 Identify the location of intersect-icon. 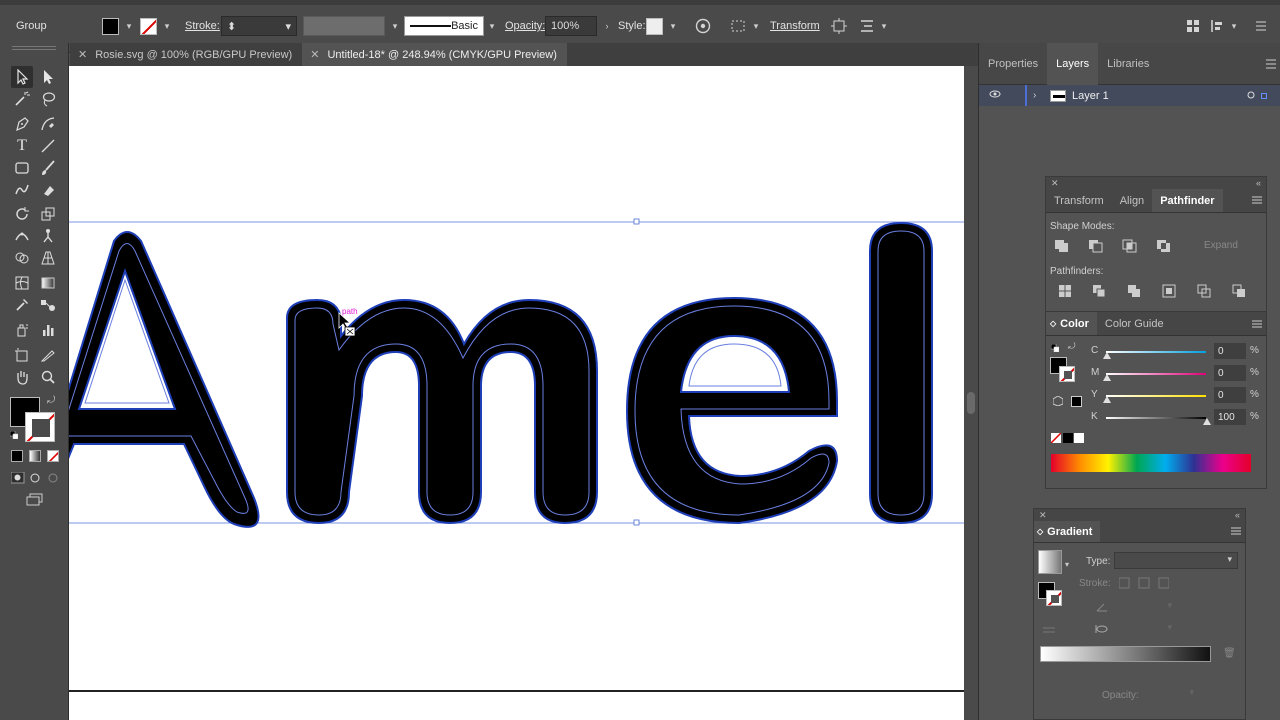
(1130, 247).